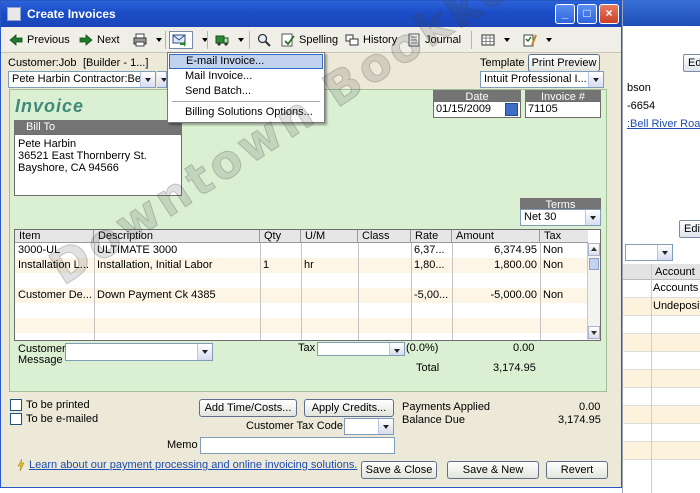 The image size is (700, 493). Describe the element at coordinates (229, 40) in the screenshot. I see `ship-button` at that location.